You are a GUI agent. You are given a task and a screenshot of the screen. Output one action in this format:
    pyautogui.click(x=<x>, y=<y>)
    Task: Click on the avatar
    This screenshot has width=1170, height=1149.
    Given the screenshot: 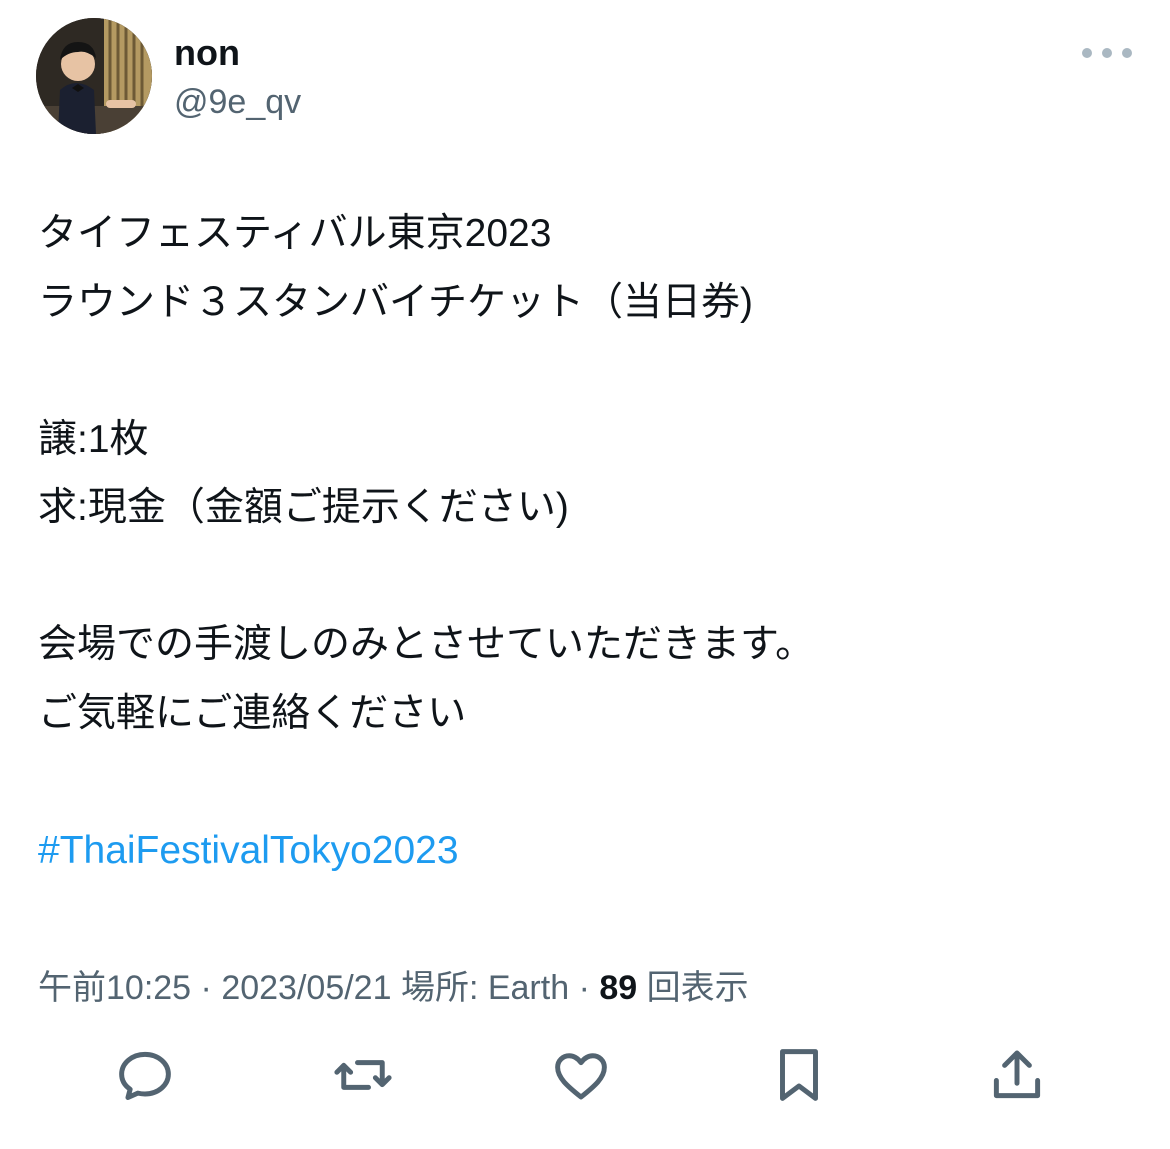 What is the action you would take?
    pyautogui.click(x=94, y=76)
    